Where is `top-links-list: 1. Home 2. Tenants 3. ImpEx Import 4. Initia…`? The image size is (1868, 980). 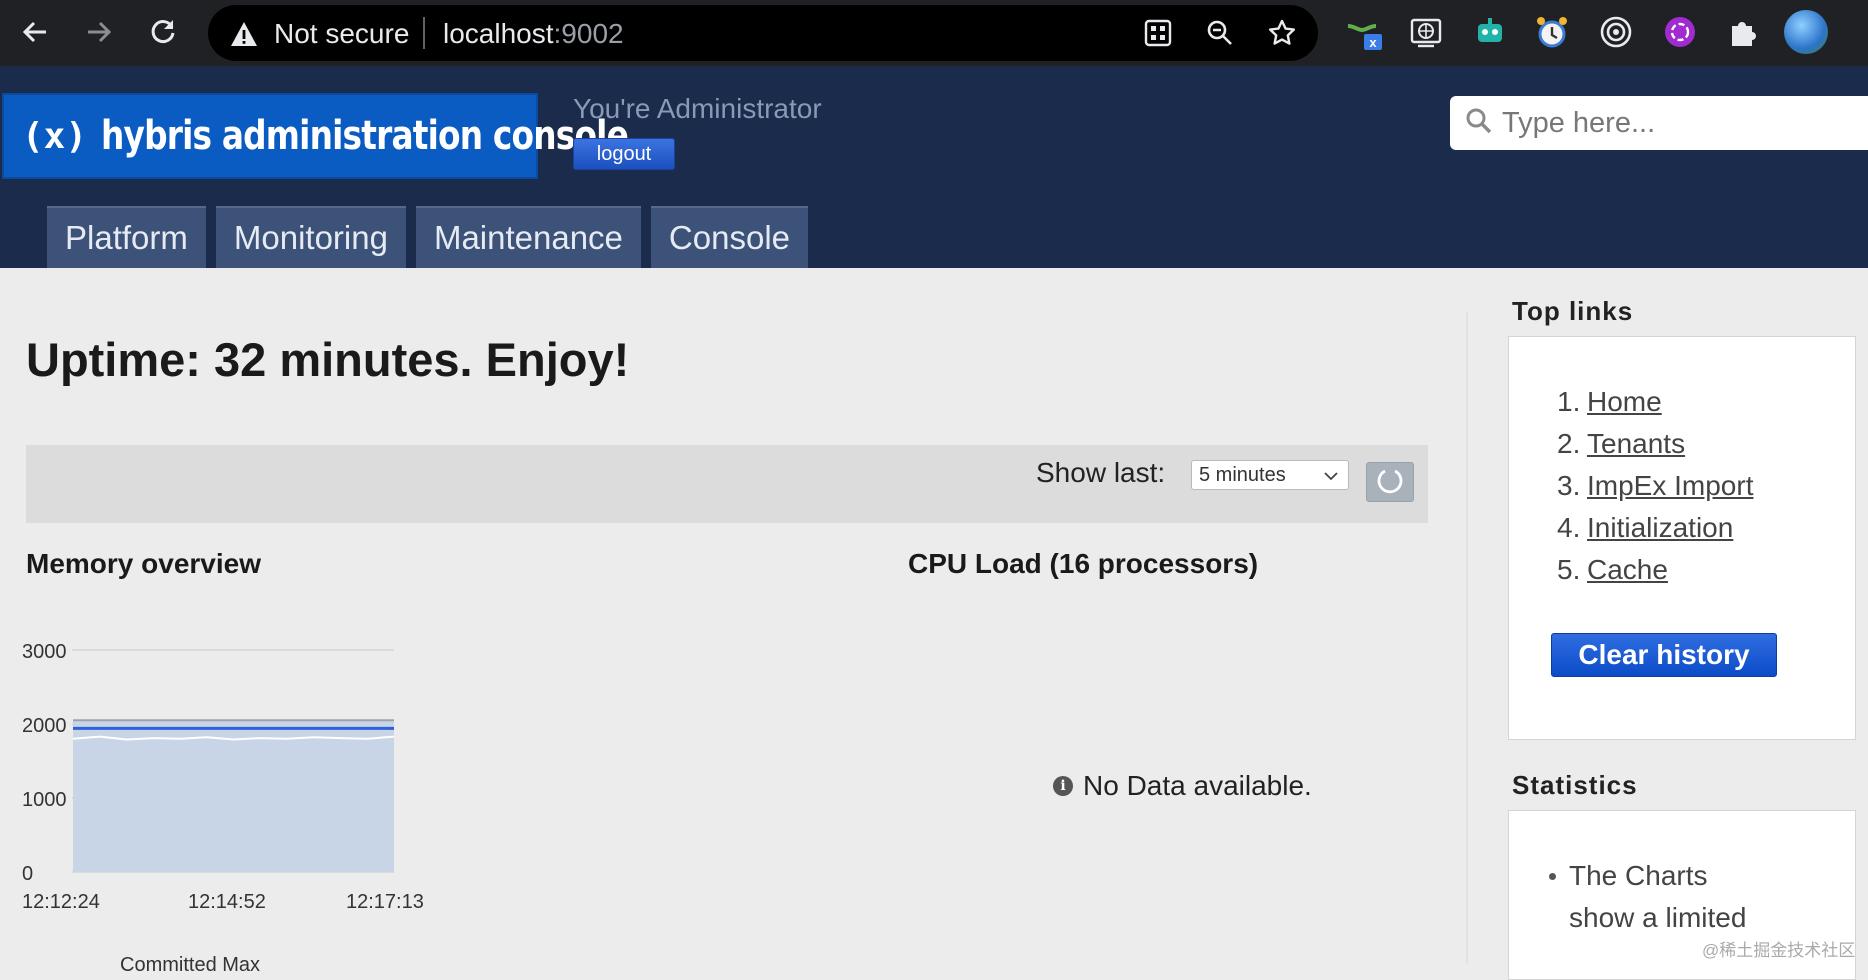
top-links-list: 1. Home 2. Tenants 3. ImpEx Import 4. Initia… is located at coordinates (1655, 486).